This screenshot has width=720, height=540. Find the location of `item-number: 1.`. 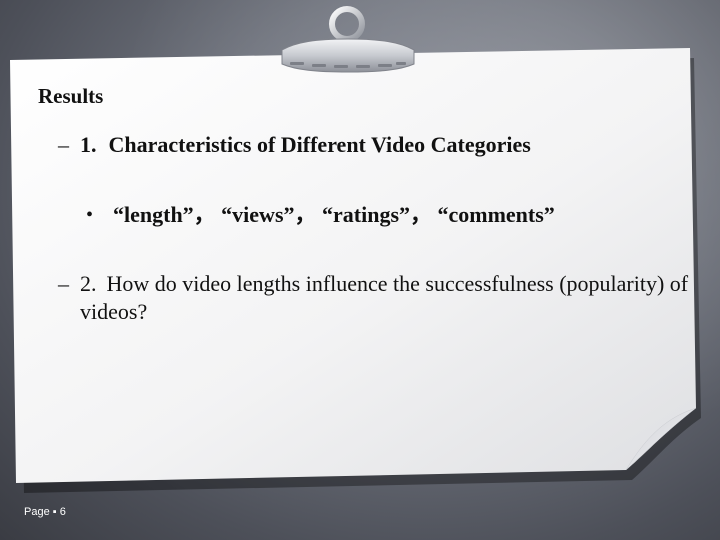

item-number: 1. is located at coordinates (88, 144).